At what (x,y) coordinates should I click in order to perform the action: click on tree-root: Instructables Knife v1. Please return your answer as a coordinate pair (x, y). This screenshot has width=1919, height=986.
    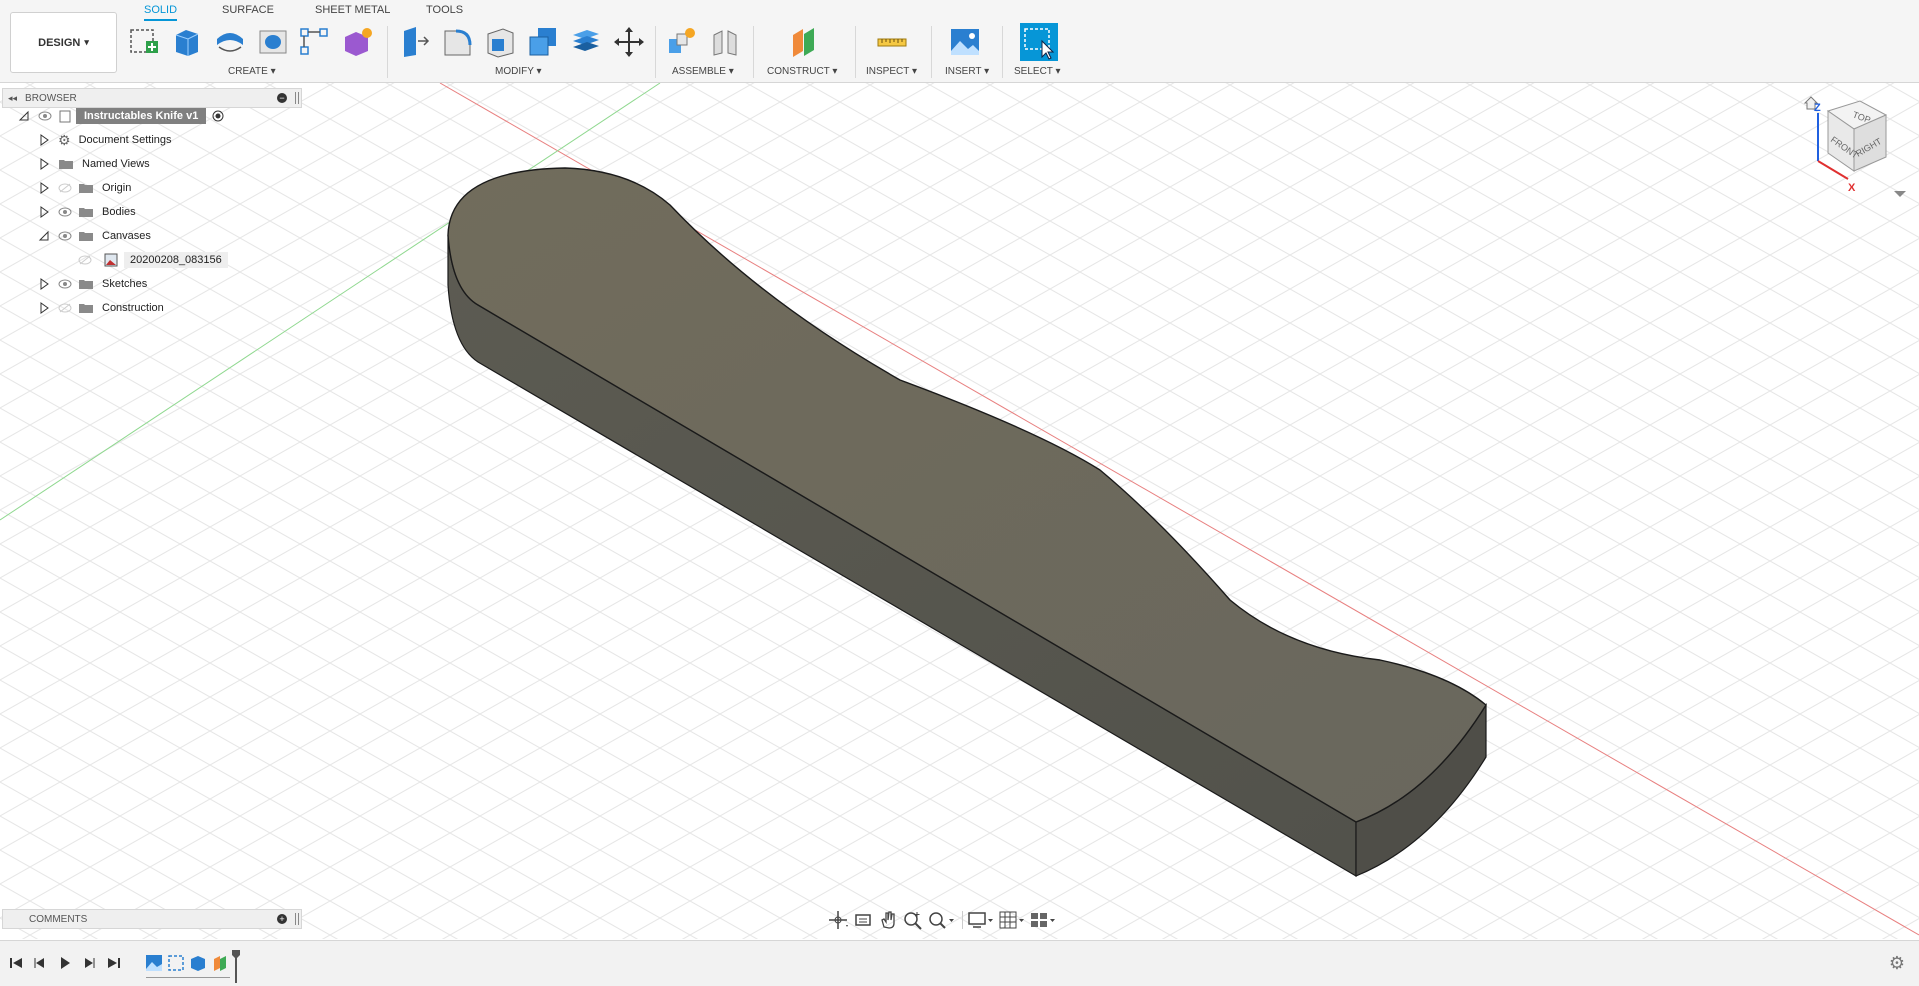
    Looking at the image, I should click on (121, 116).